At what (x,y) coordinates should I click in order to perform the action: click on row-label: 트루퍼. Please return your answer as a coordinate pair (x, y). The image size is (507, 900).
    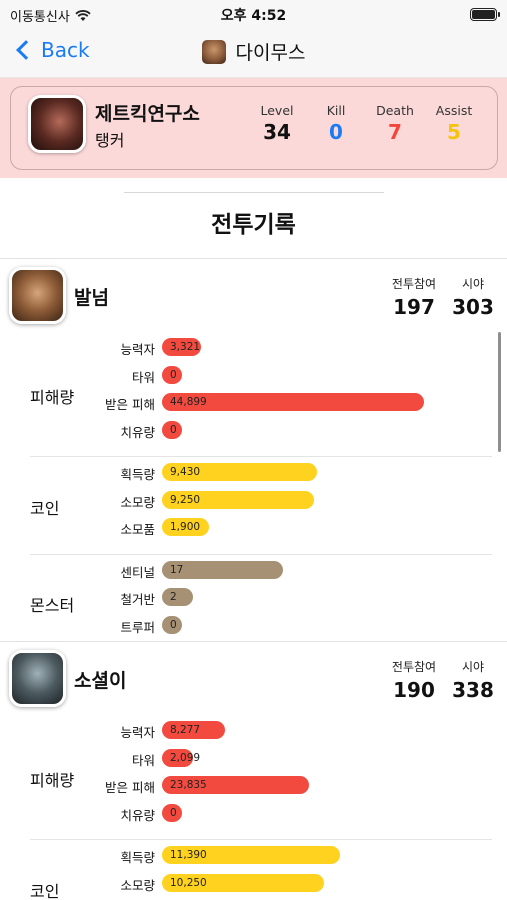
    Looking at the image, I should click on (137, 627).